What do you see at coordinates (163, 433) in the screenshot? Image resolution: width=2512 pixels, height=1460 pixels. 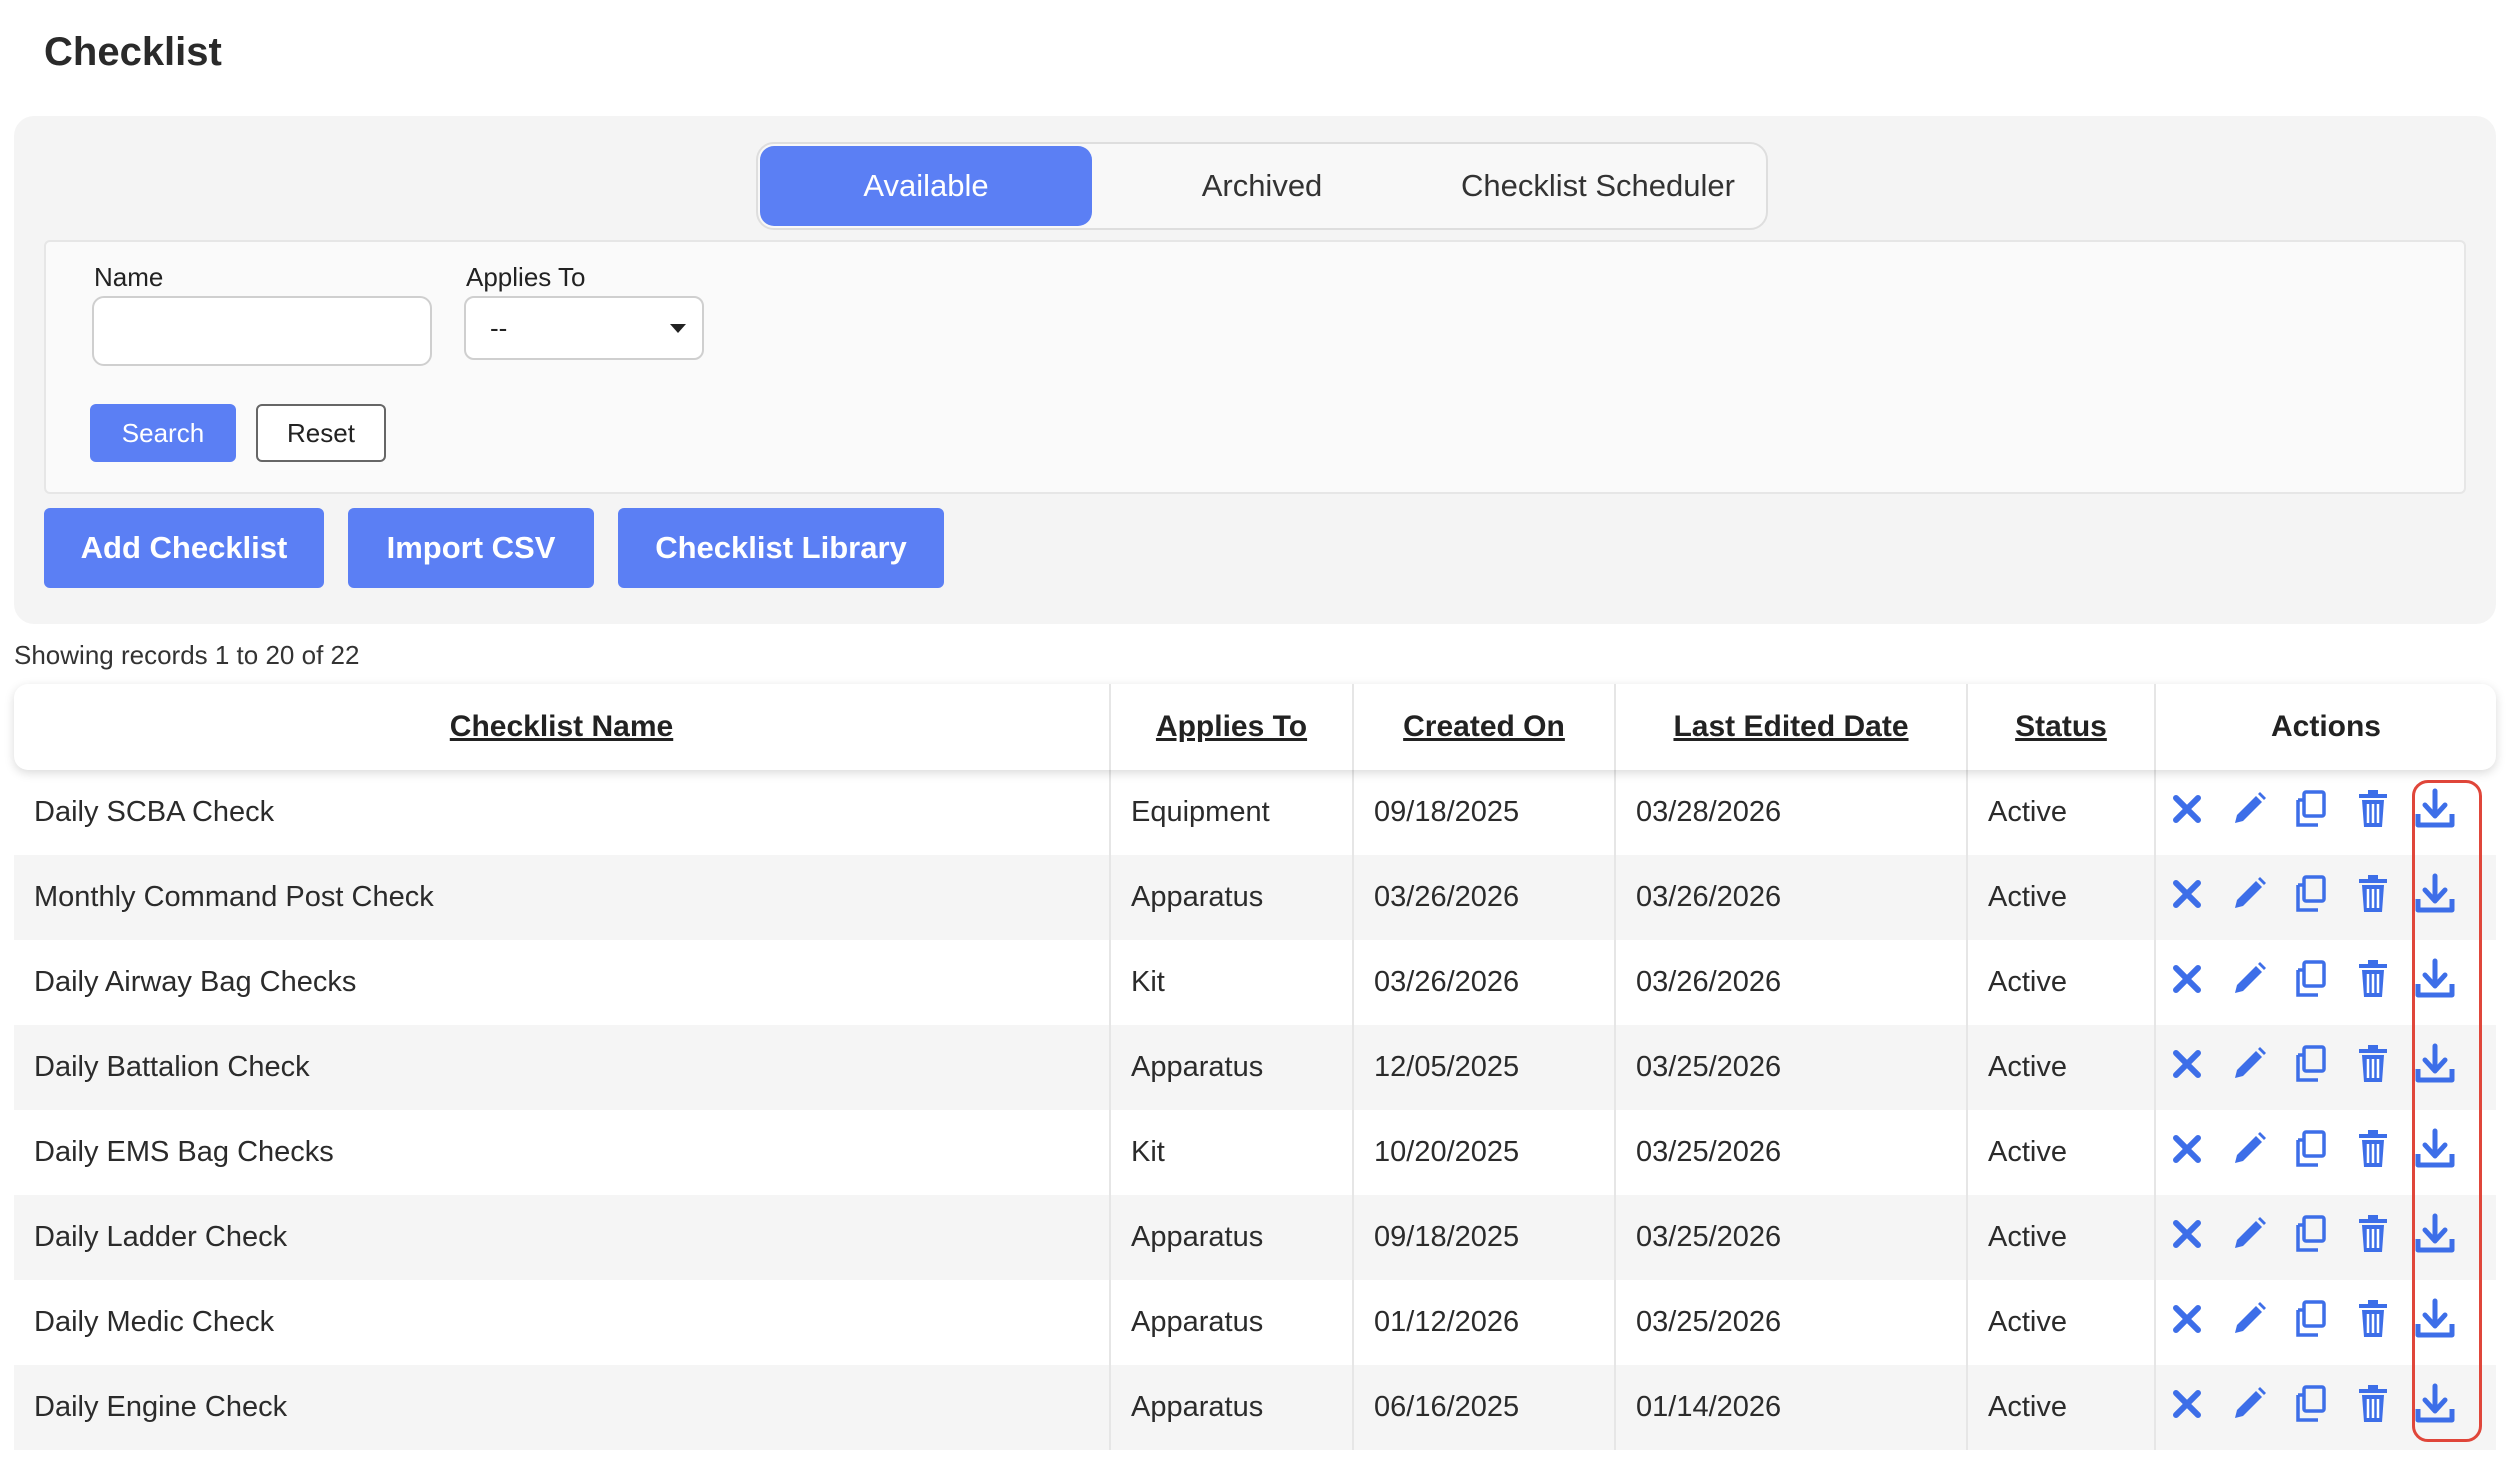 I see `search-button: Search` at bounding box center [163, 433].